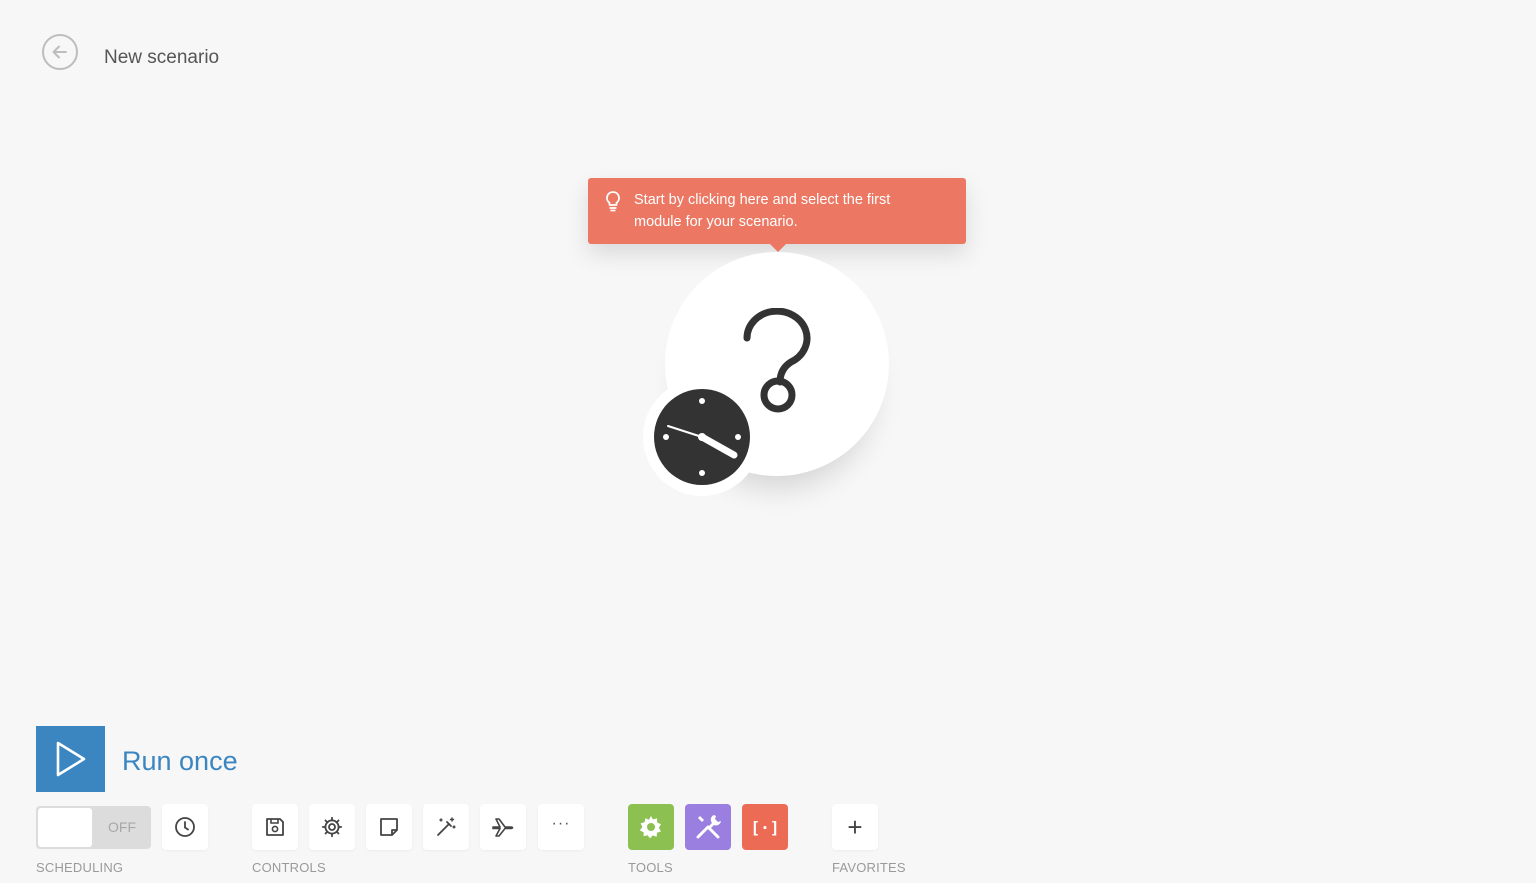  I want to click on notes-button, so click(389, 827).